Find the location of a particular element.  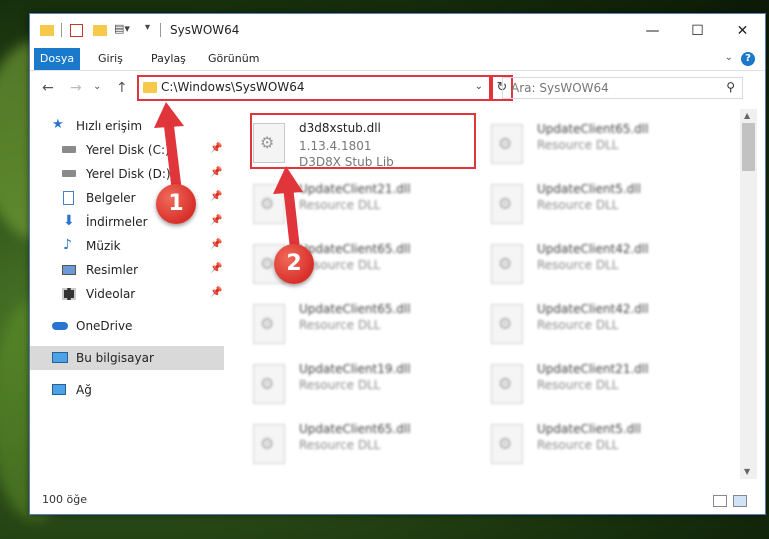

item-count: 100 öğe is located at coordinates (64, 499).